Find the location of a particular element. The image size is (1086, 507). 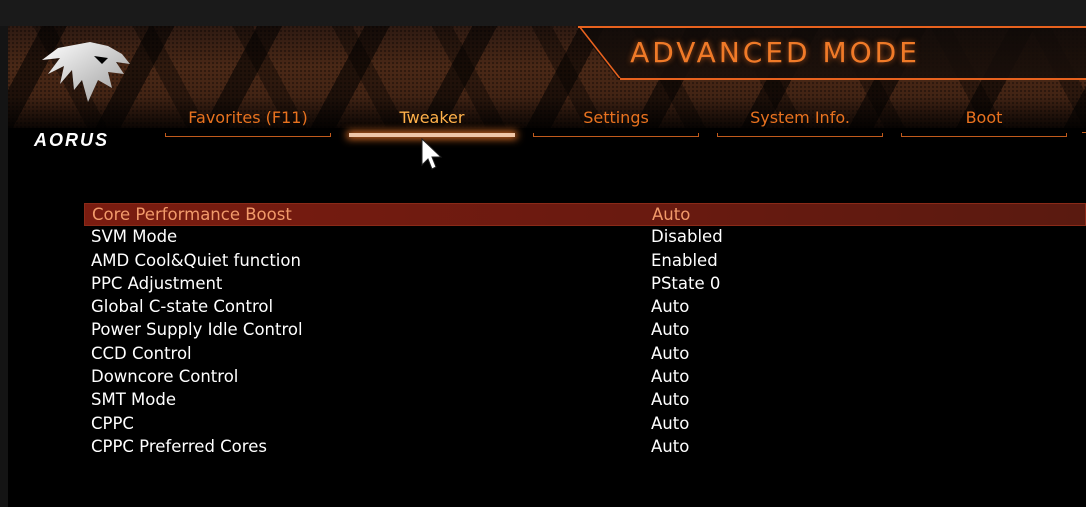

setting-label: Power Supply Idle Control is located at coordinates (197, 330).